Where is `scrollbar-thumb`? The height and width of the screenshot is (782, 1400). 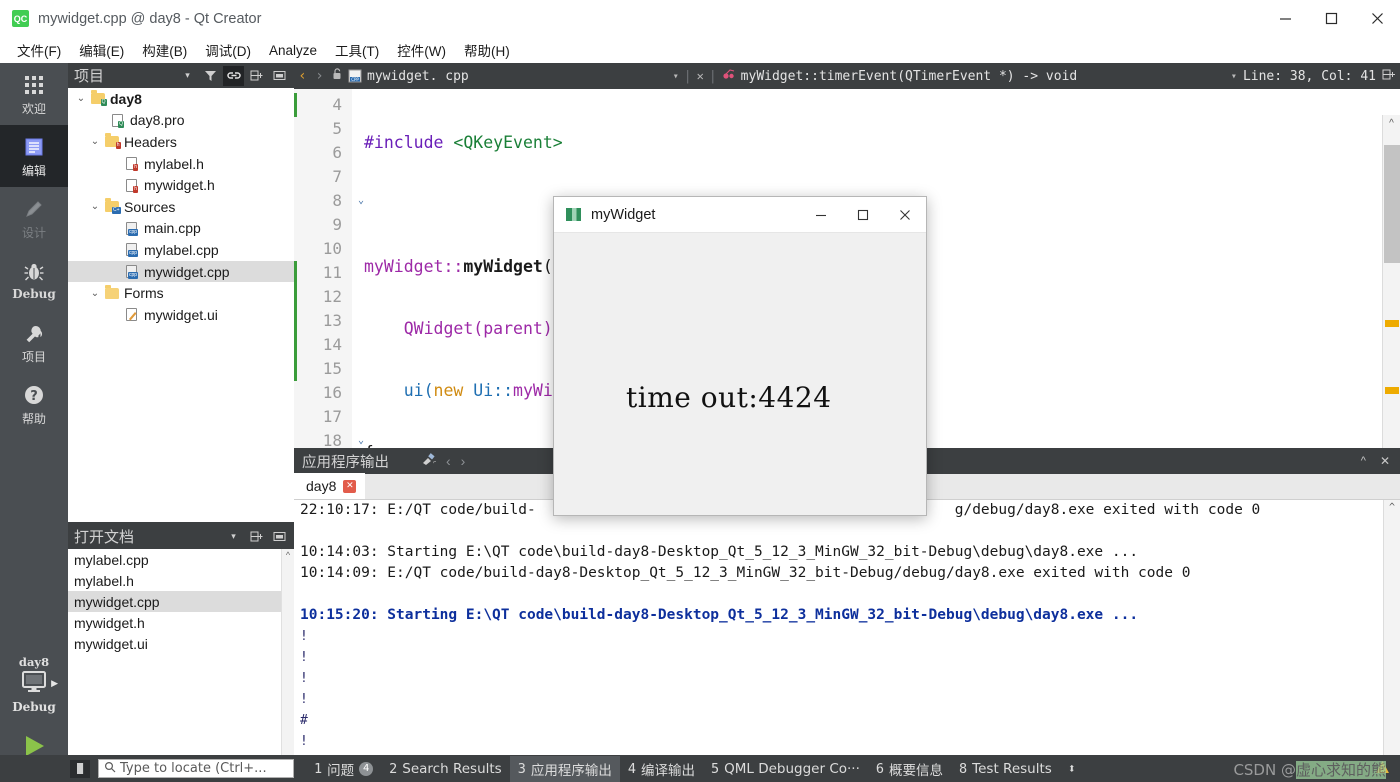
scrollbar-thumb is located at coordinates (1392, 204).